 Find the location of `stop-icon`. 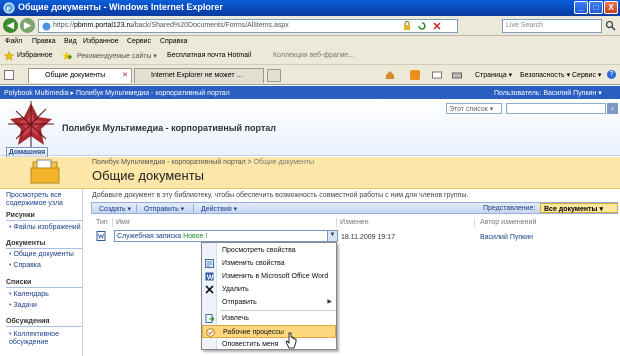

stop-icon is located at coordinates (437, 26).